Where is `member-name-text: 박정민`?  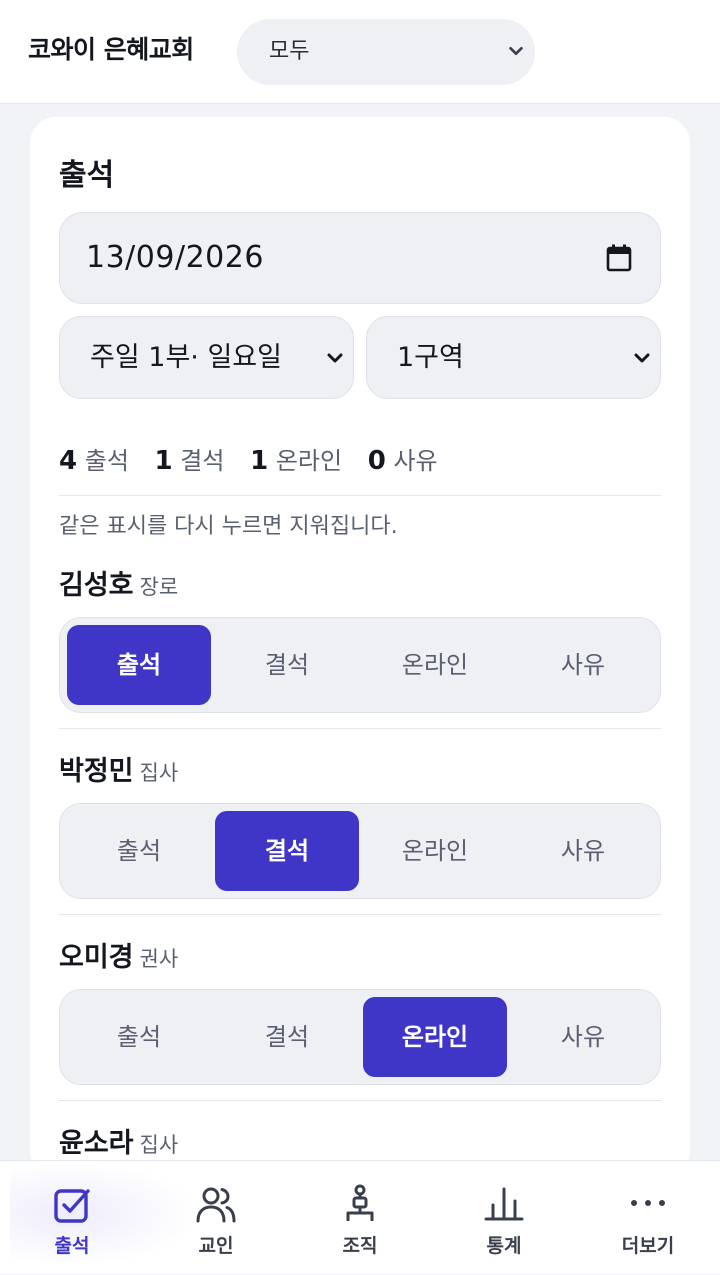 member-name-text: 박정민 is located at coordinates (96, 771).